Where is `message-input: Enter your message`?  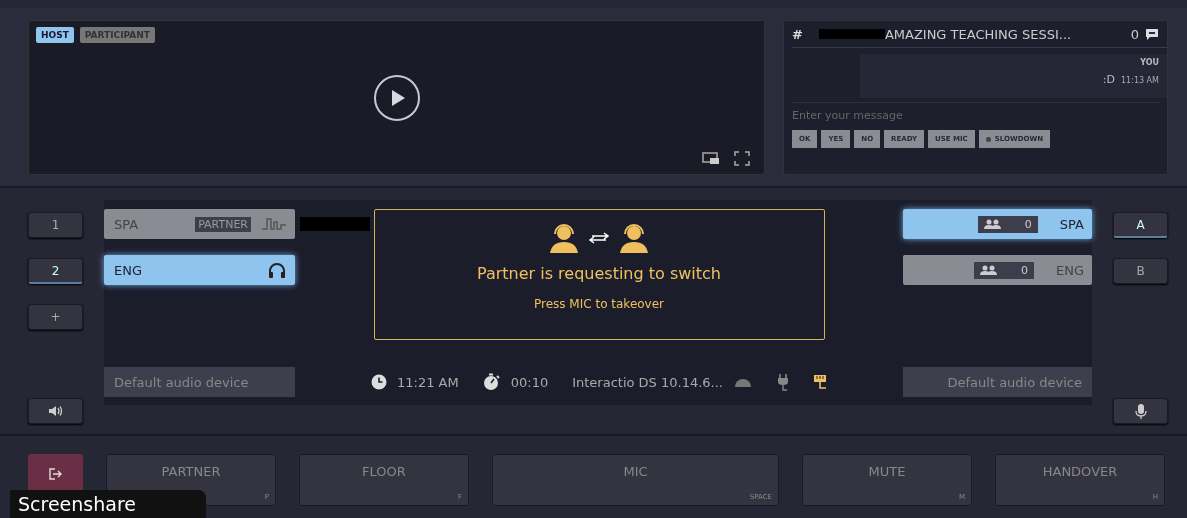 message-input: Enter your message is located at coordinates (975, 115).